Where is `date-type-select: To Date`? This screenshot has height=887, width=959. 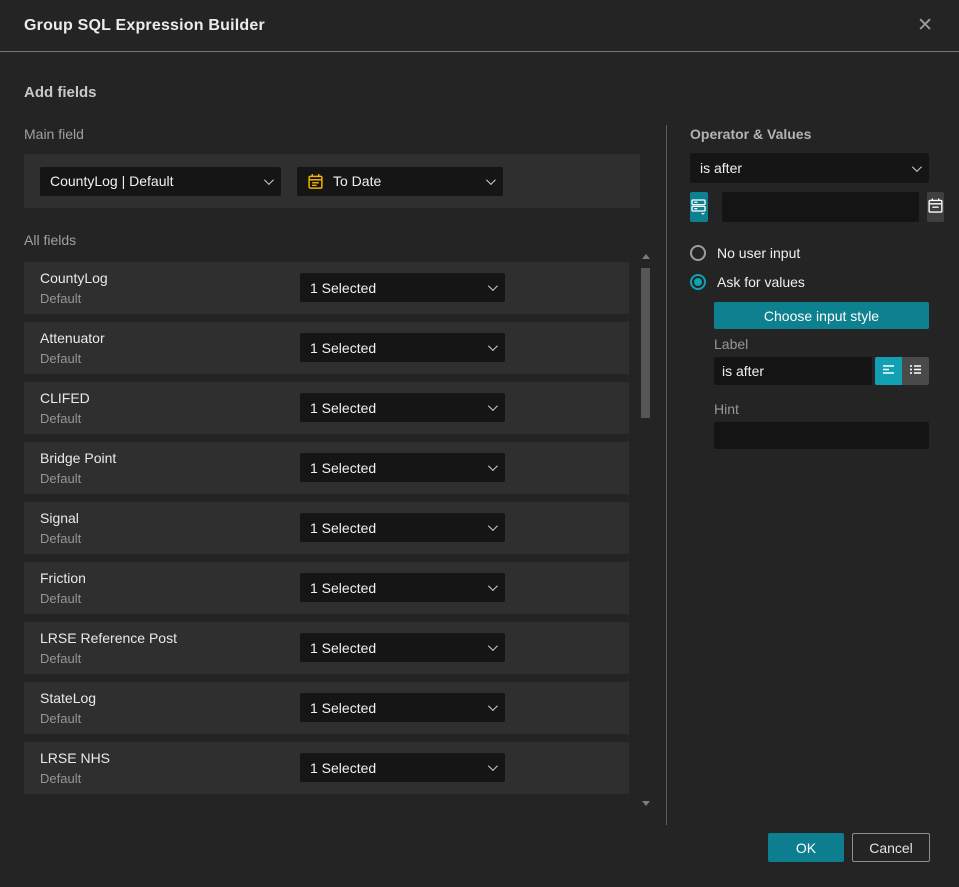
date-type-select: To Date is located at coordinates (400, 181).